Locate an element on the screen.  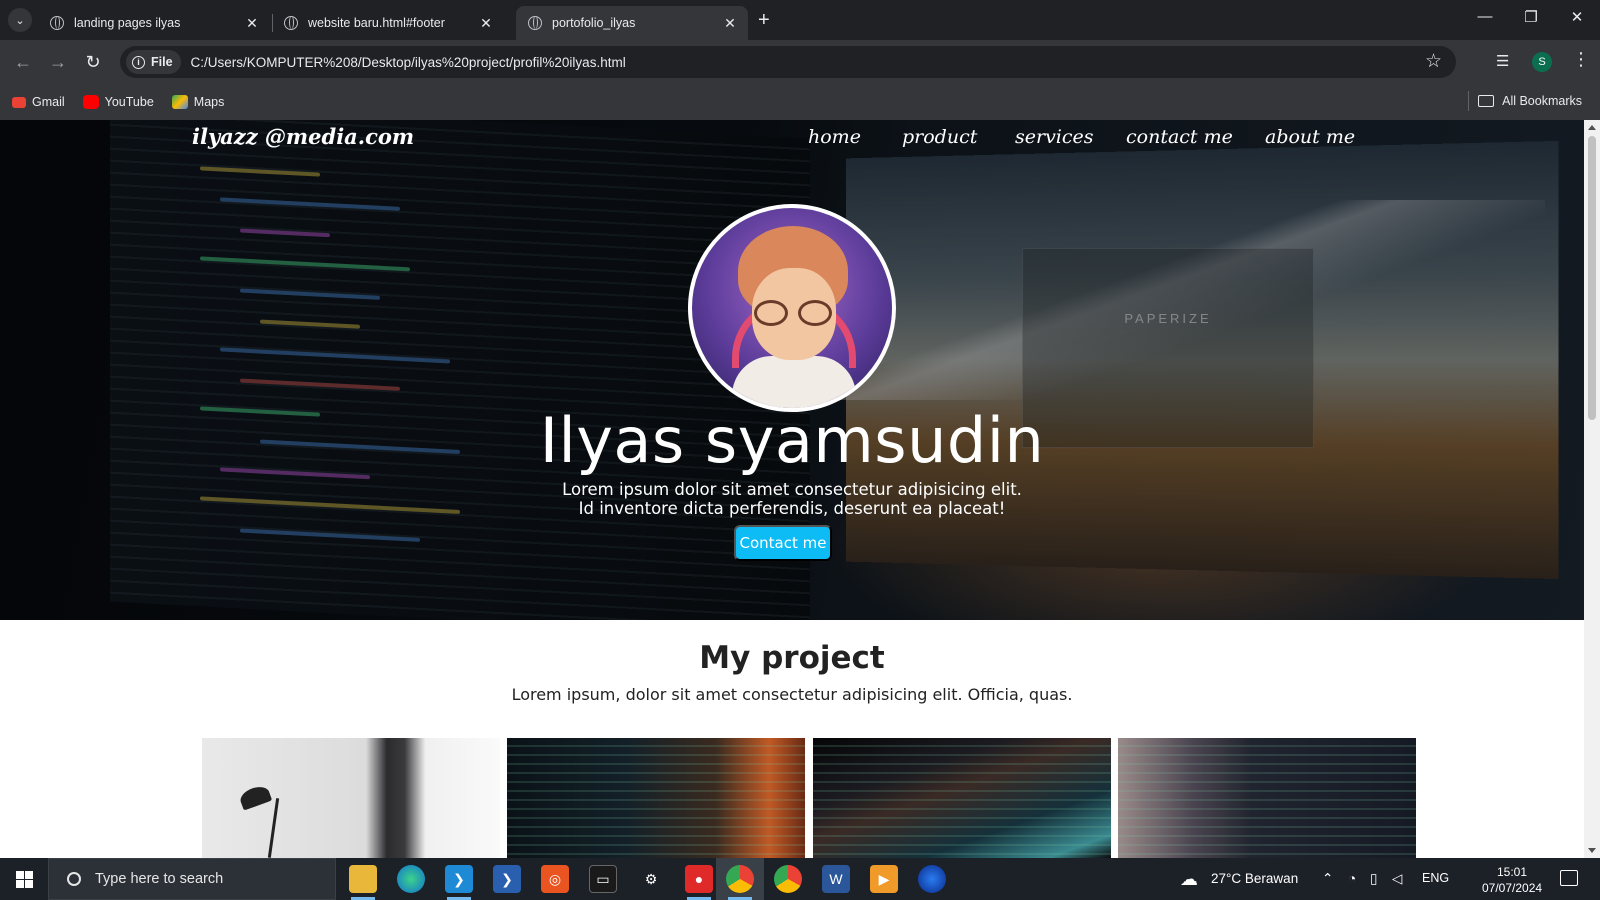
search-icon is located at coordinates (74, 879).